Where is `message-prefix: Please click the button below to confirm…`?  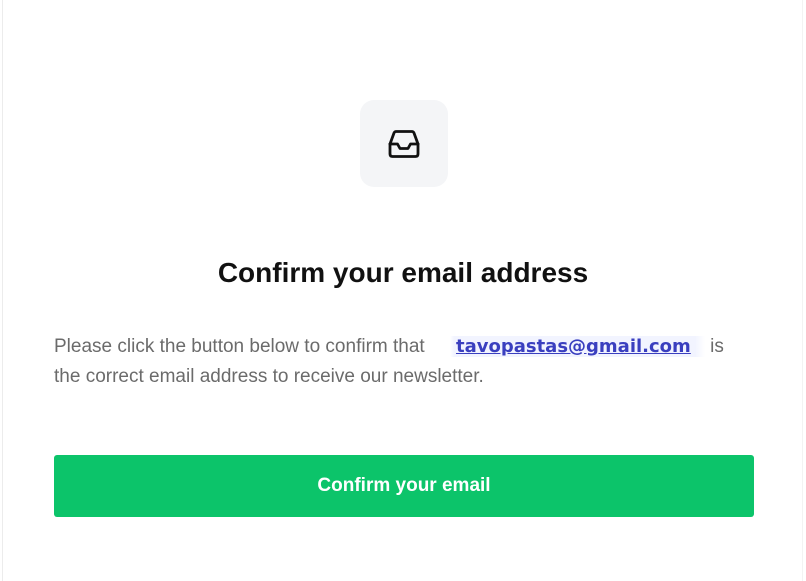 message-prefix: Please click the button below to confirm… is located at coordinates (239, 346).